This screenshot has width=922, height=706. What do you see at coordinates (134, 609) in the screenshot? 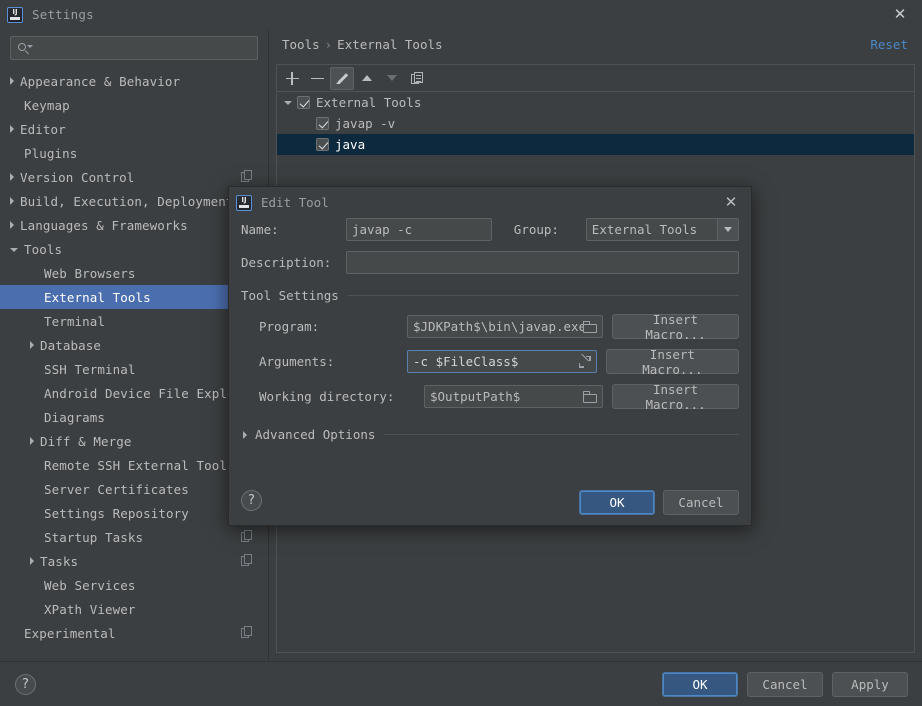
I see `sidebar-item-xpath-viewer: XPath Viewer` at bounding box center [134, 609].